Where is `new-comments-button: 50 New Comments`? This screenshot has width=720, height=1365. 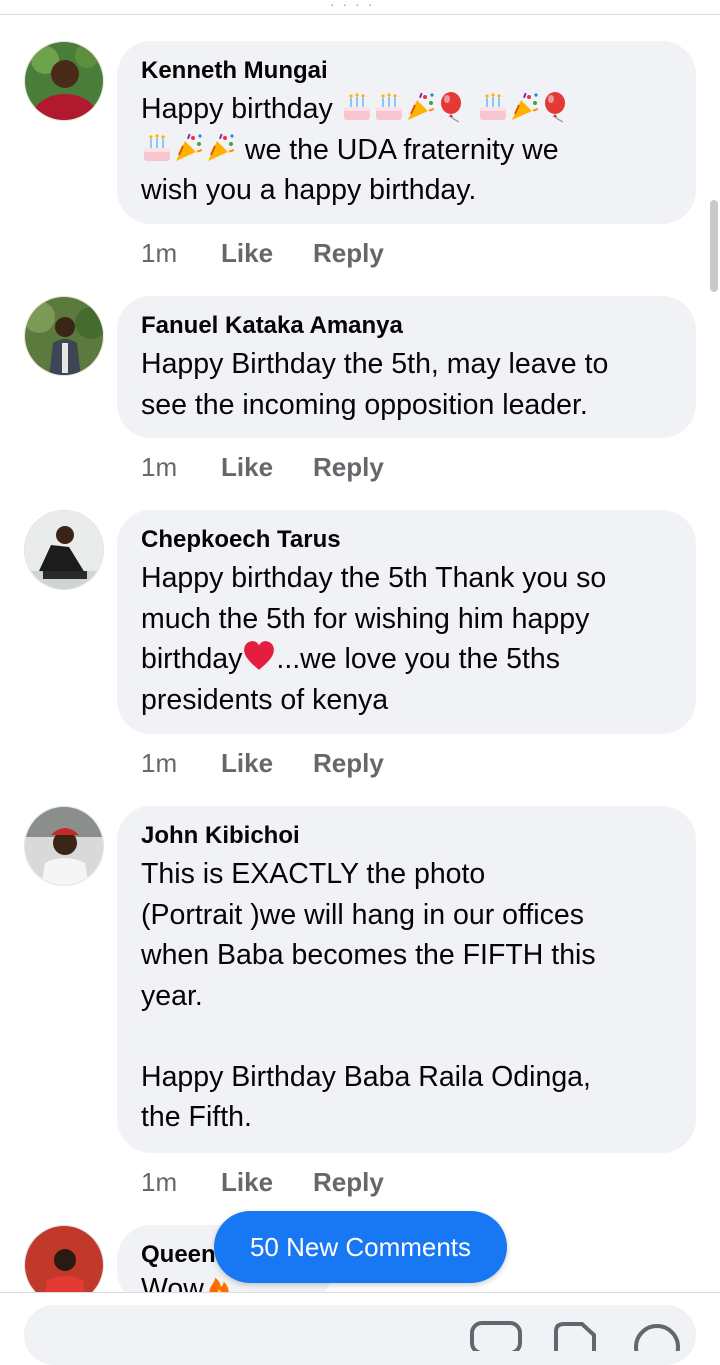
new-comments-button: 50 New Comments is located at coordinates (360, 1247).